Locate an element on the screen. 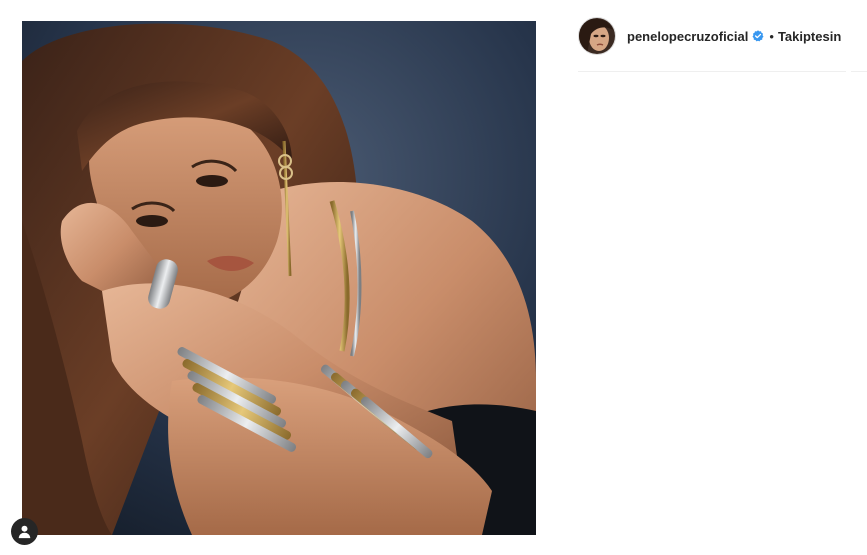 The width and height of the screenshot is (867, 555). following-button: Takiptesin is located at coordinates (809, 36).